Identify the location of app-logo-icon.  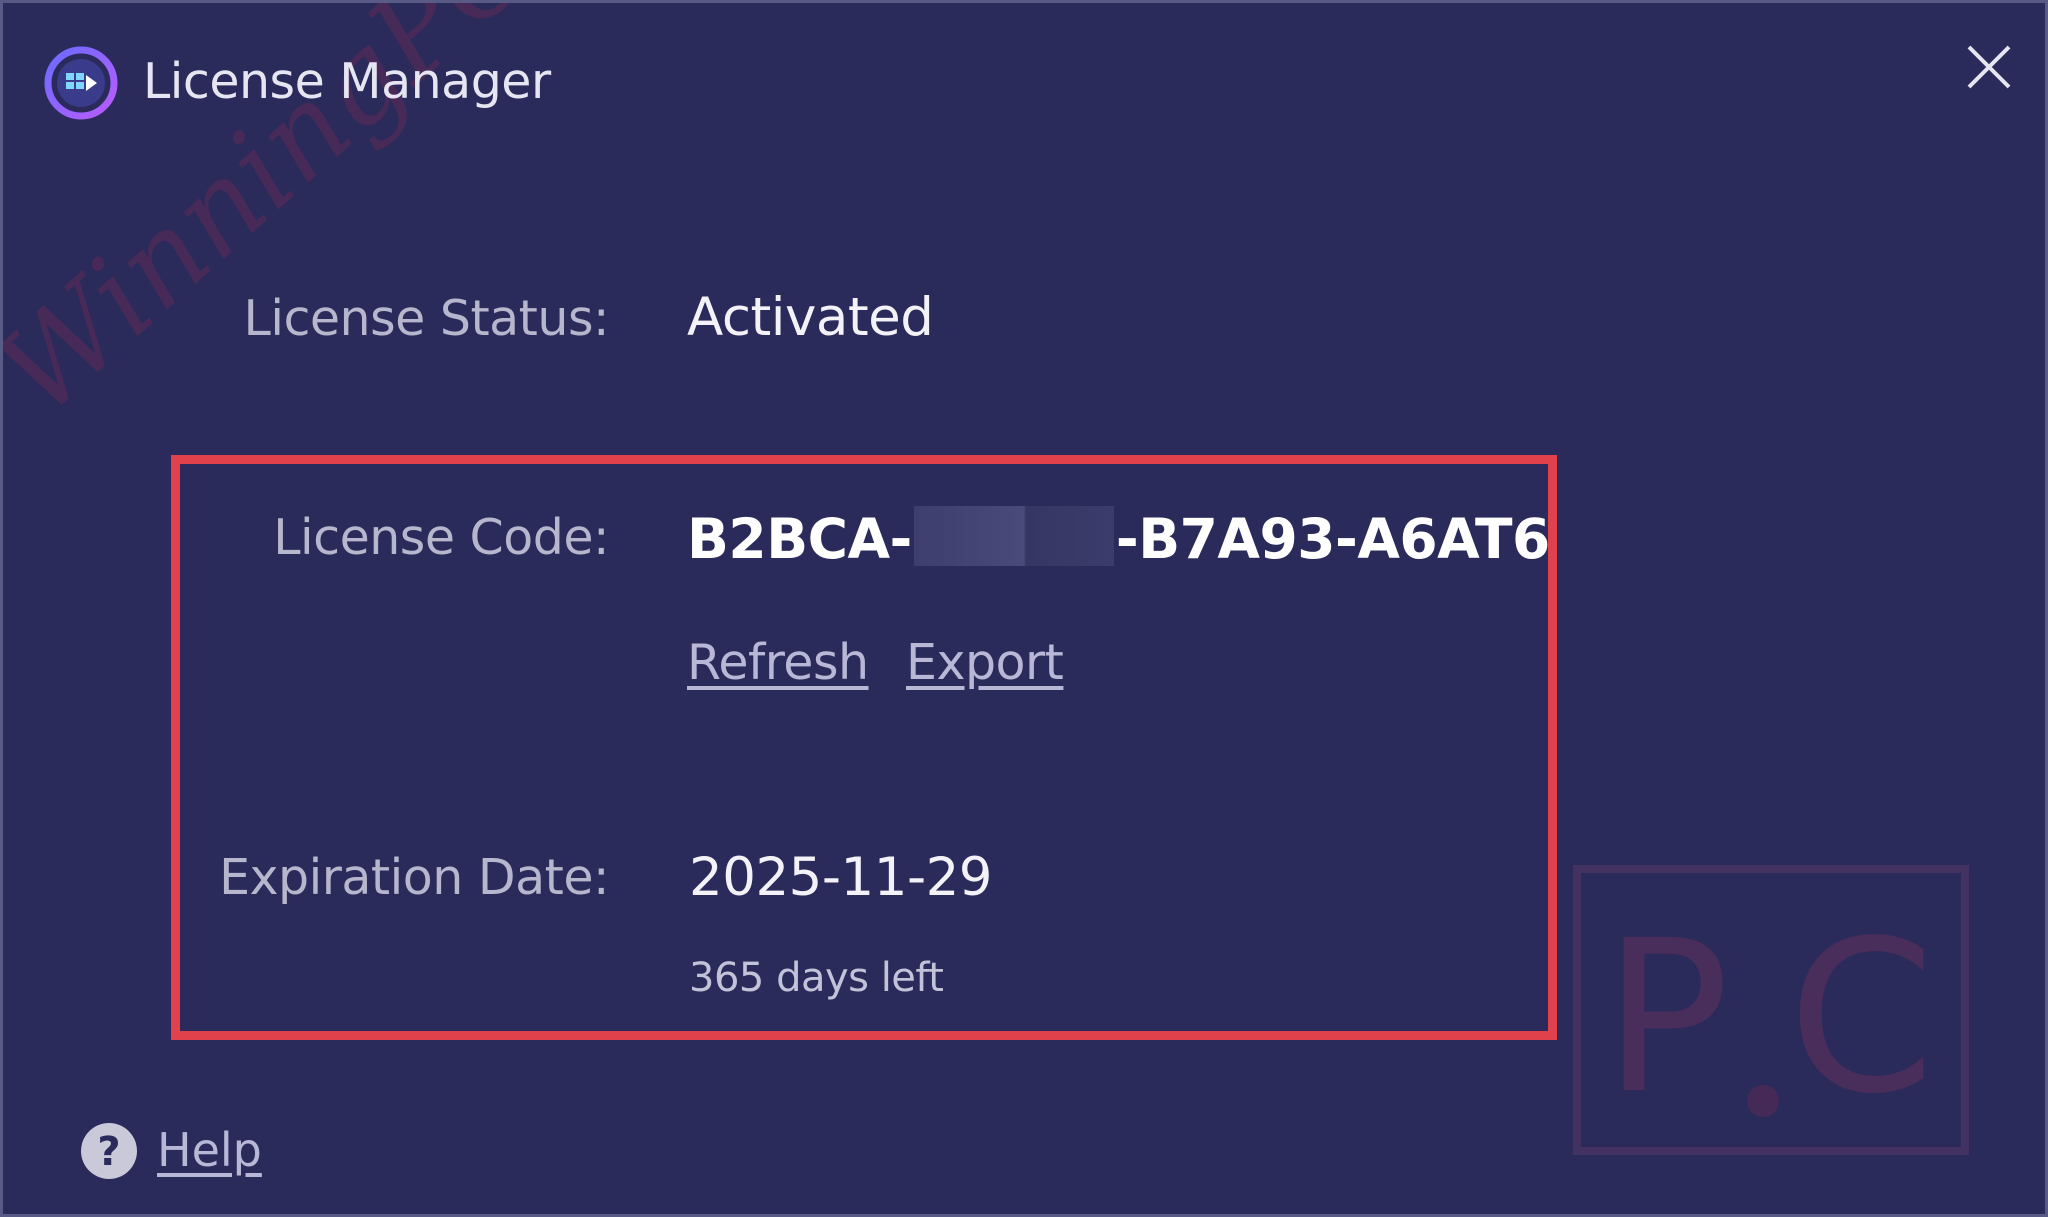
(81, 83).